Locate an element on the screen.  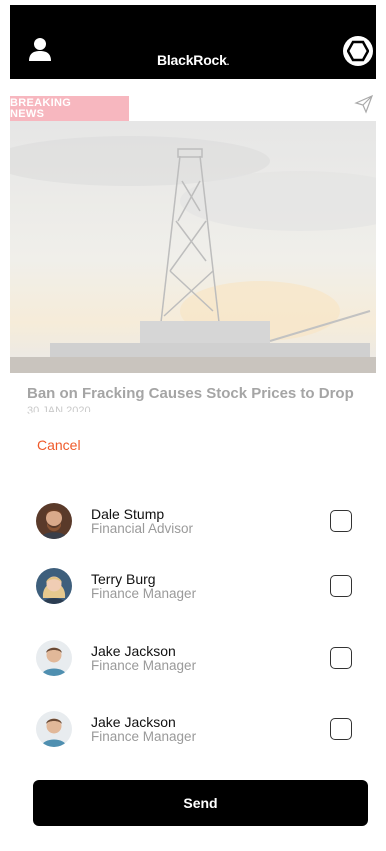
hexagon-icon is located at coordinates (358, 51).